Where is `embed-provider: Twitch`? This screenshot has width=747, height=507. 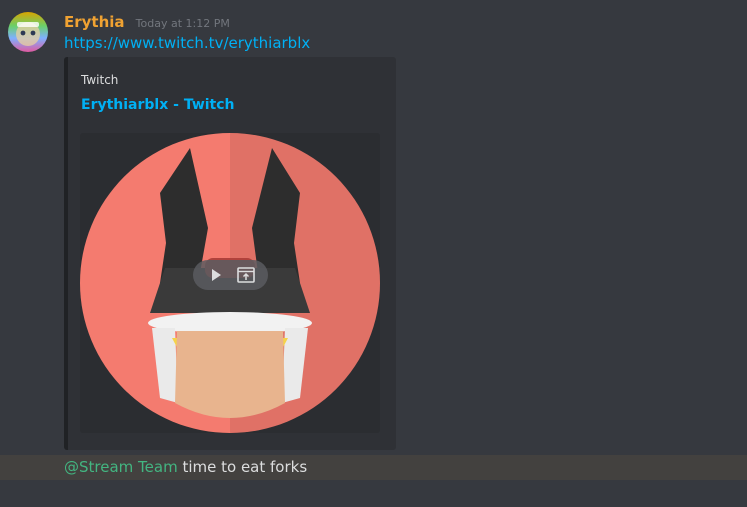 embed-provider: Twitch is located at coordinates (100, 80).